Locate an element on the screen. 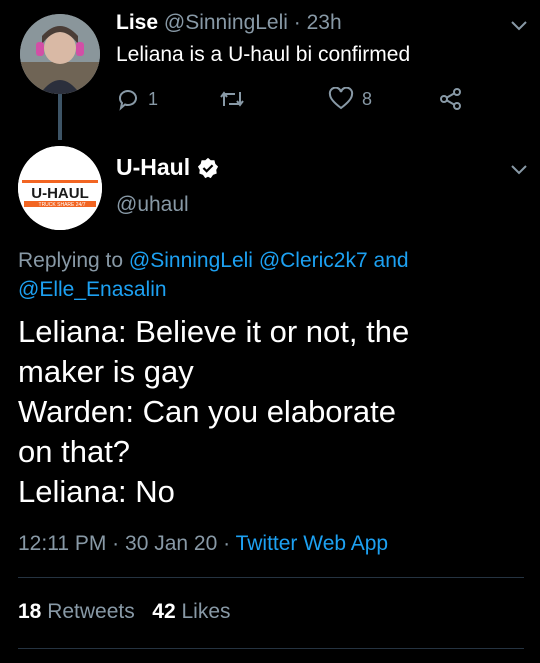  tweet-meta: 12:11 PM · 30 Jan 20 · Twitter Web App is located at coordinates (203, 544).